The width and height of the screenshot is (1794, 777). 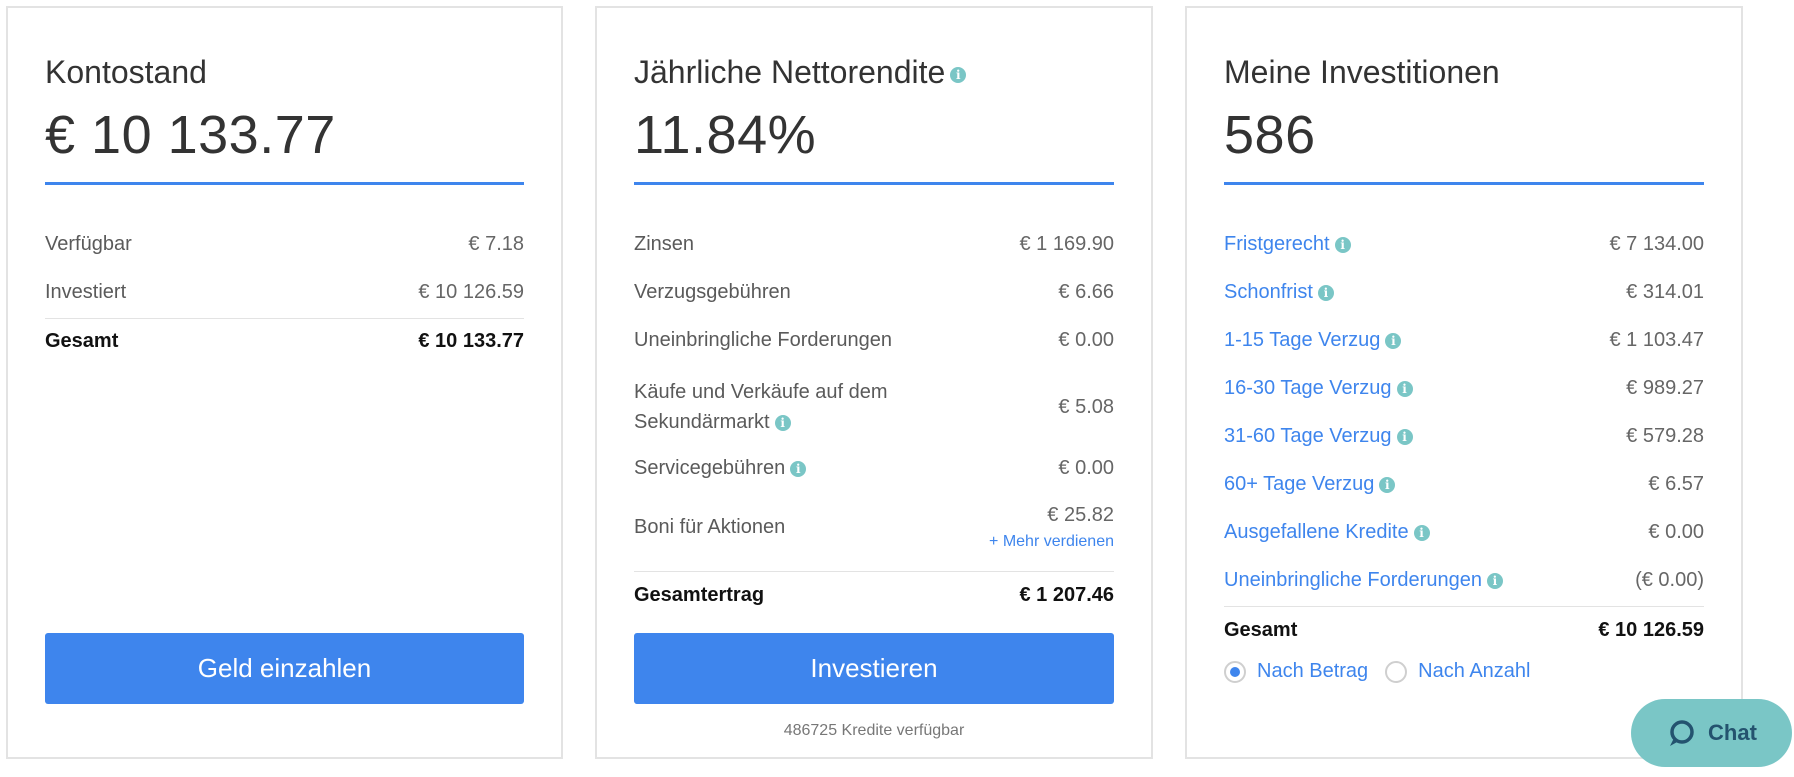 I want to click on balance-row-invested: Investiert € 10 126.59, so click(x=284, y=292).